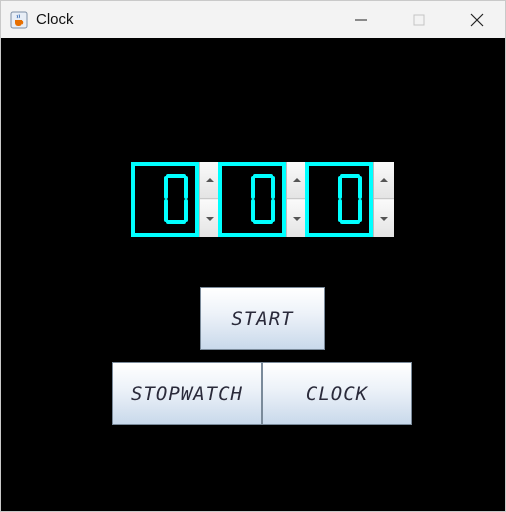 This screenshot has height=512, width=506. I want to click on seconds-spinner-arrows, so click(383, 199).